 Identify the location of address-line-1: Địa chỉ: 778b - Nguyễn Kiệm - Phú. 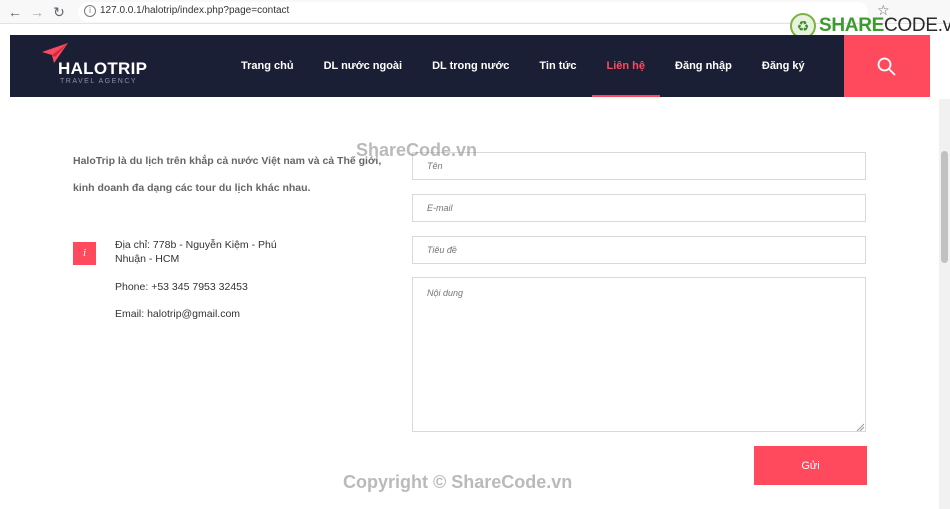
(196, 245).